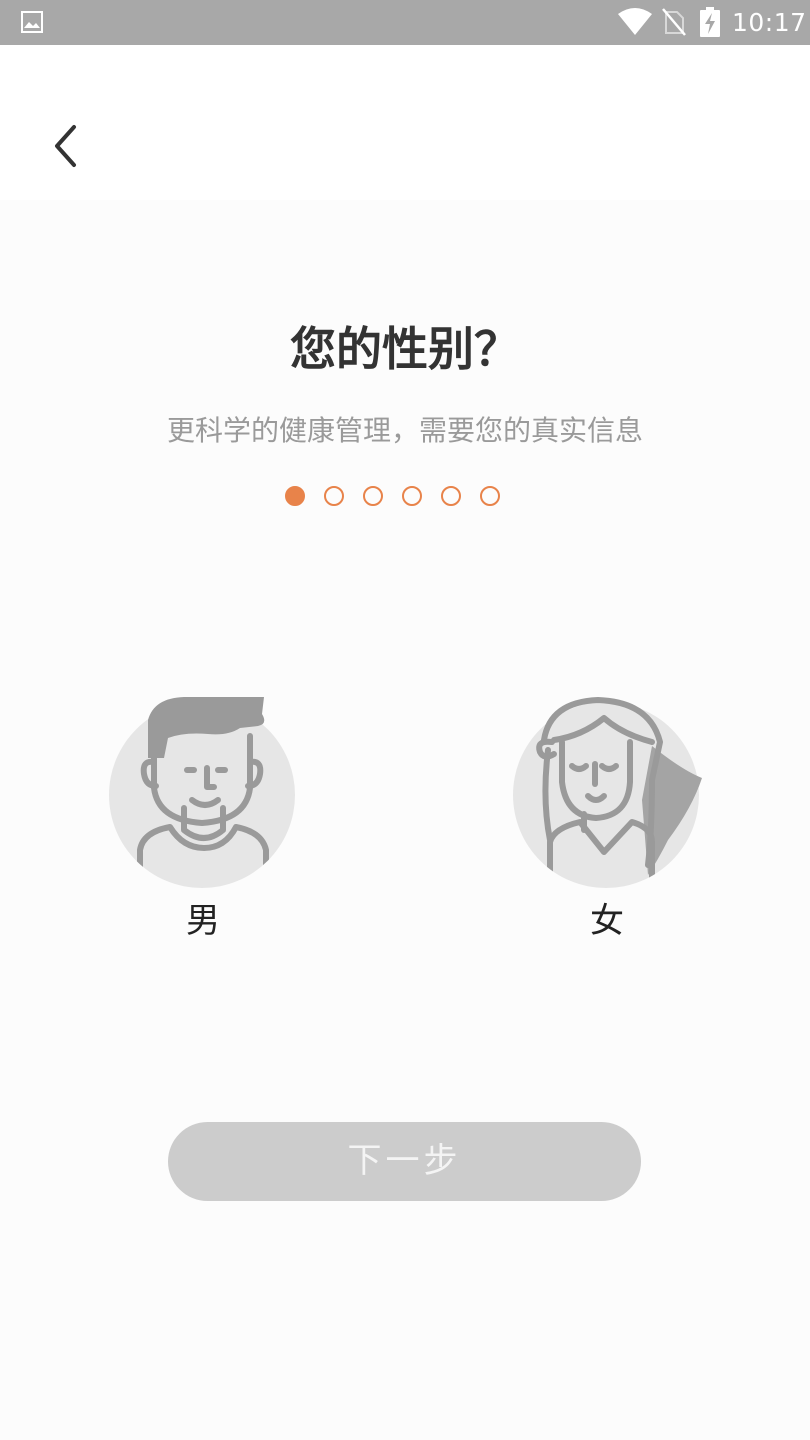 This screenshot has height=1440, width=810. I want to click on female-avatar-icon, so click(607, 792).